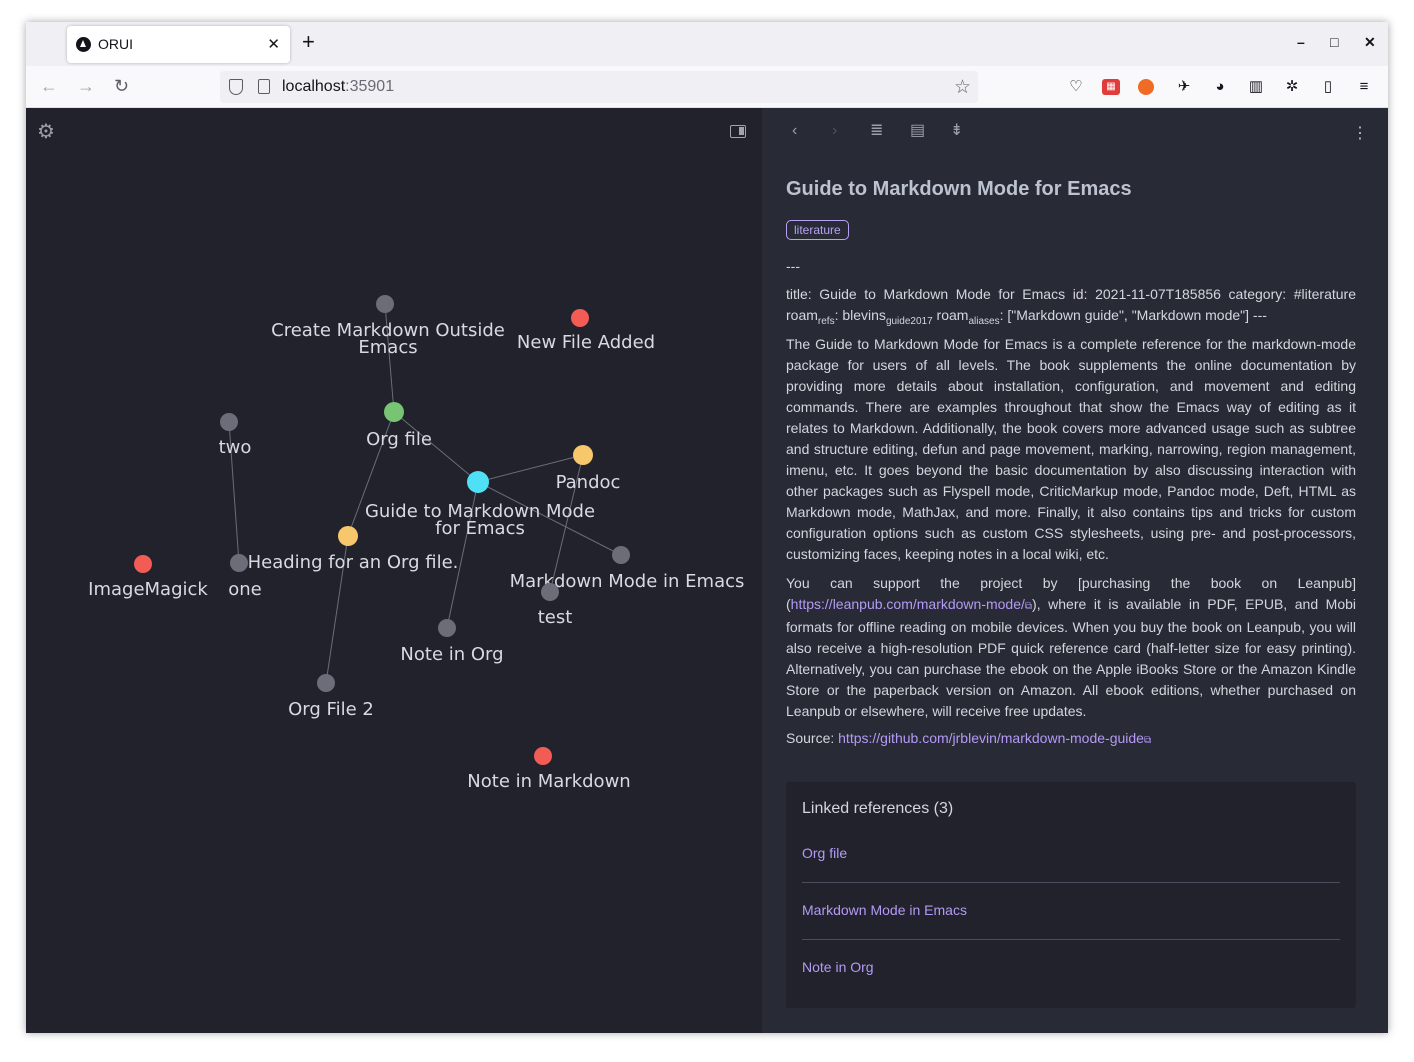 The image size is (1414, 1062). I want to click on graph-node-label: Guide to Markdown Mode for Emacs, so click(480, 520).